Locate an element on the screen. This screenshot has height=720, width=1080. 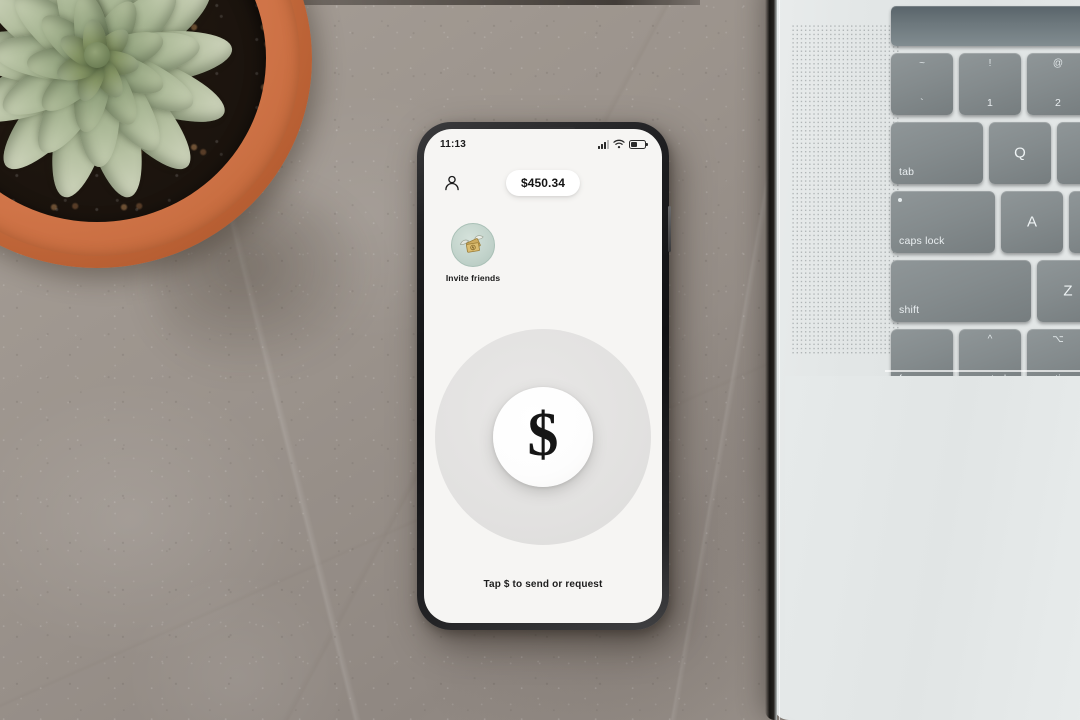
key-caps-lock: caps lock is located at coordinates (943, 222).